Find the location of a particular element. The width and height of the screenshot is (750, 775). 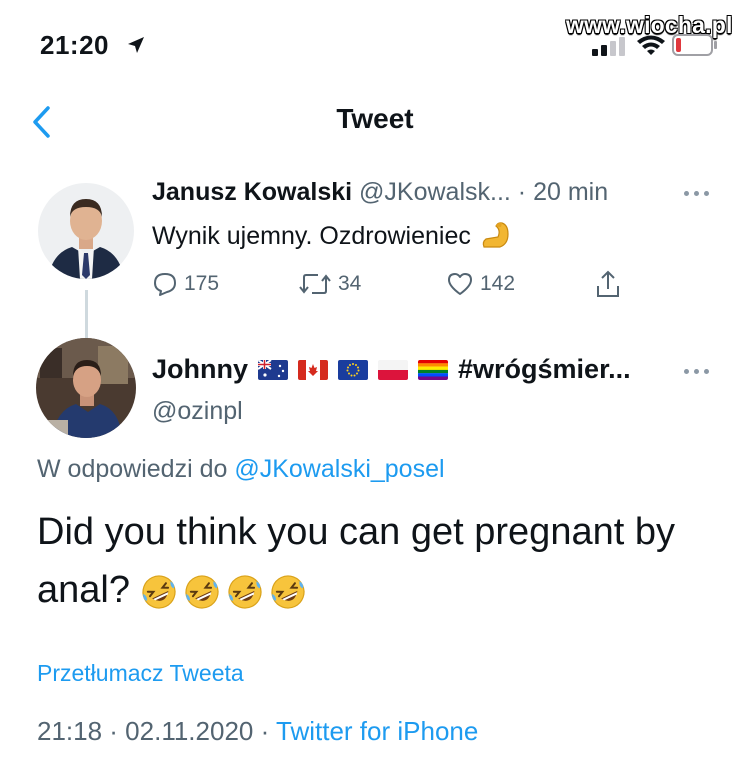

avatar-johnny is located at coordinates (86, 388).